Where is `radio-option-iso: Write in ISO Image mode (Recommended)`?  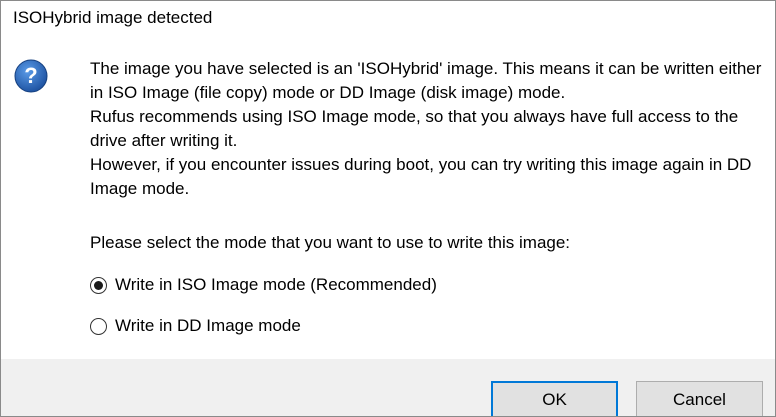 radio-option-iso: Write in ISO Image mode (Recommended) is located at coordinates (263, 285).